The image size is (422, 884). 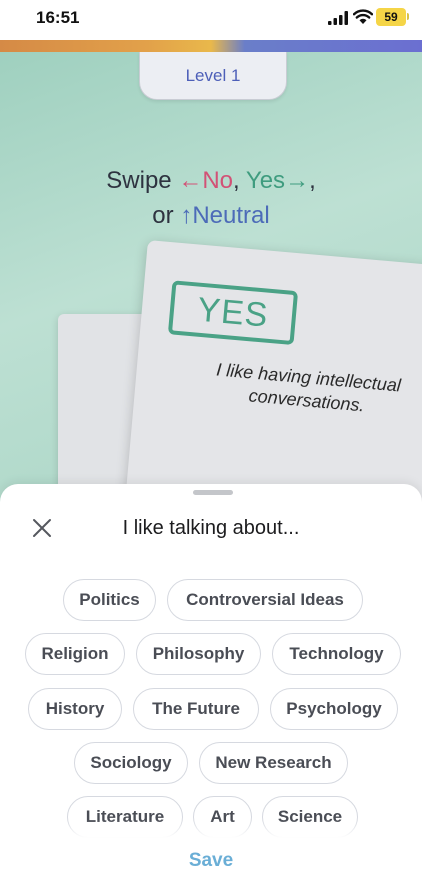 I want to click on topic-chip-technology: Technology, so click(x=336, y=654).